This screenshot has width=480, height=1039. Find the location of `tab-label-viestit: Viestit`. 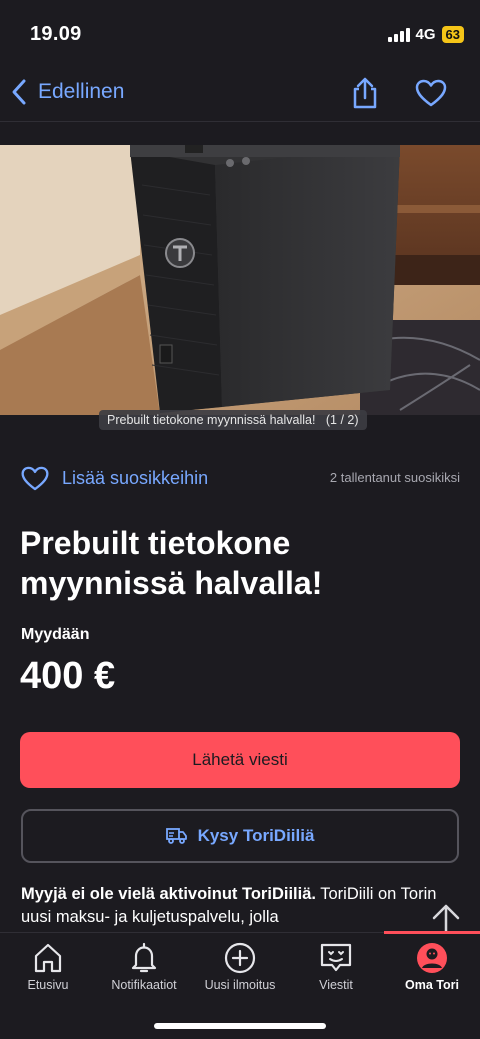

tab-label-viestit: Viestit is located at coordinates (336, 985).